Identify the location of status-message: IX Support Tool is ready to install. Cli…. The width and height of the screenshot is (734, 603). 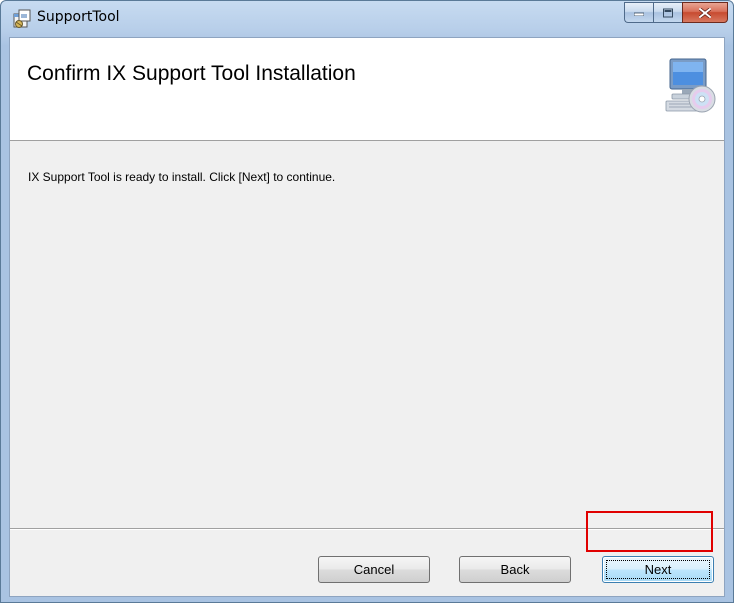
(182, 177).